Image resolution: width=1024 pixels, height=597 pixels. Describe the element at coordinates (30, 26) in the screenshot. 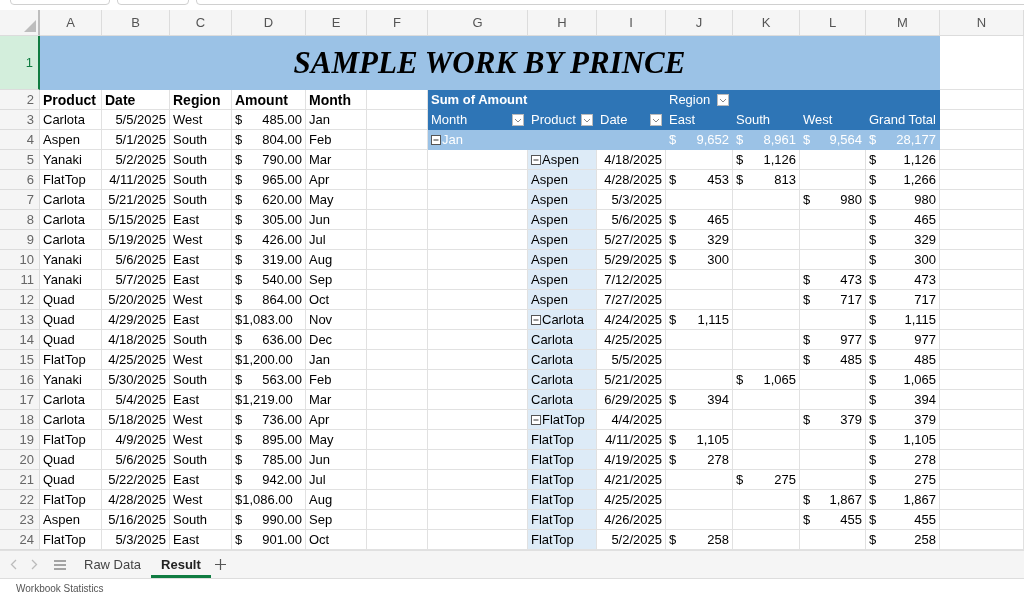

I see `select-all-icon` at that location.